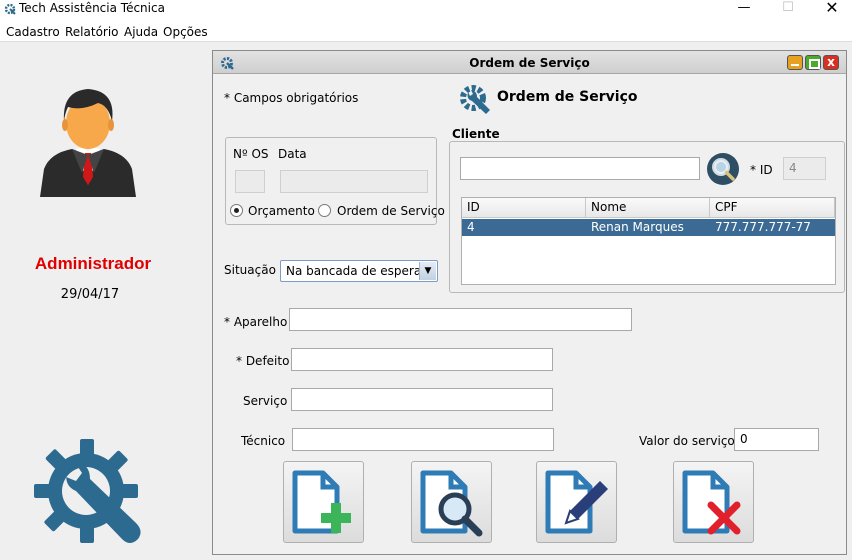 This screenshot has width=852, height=560. What do you see at coordinates (524, 208) in the screenshot?
I see `column-header-id: ID` at bounding box center [524, 208].